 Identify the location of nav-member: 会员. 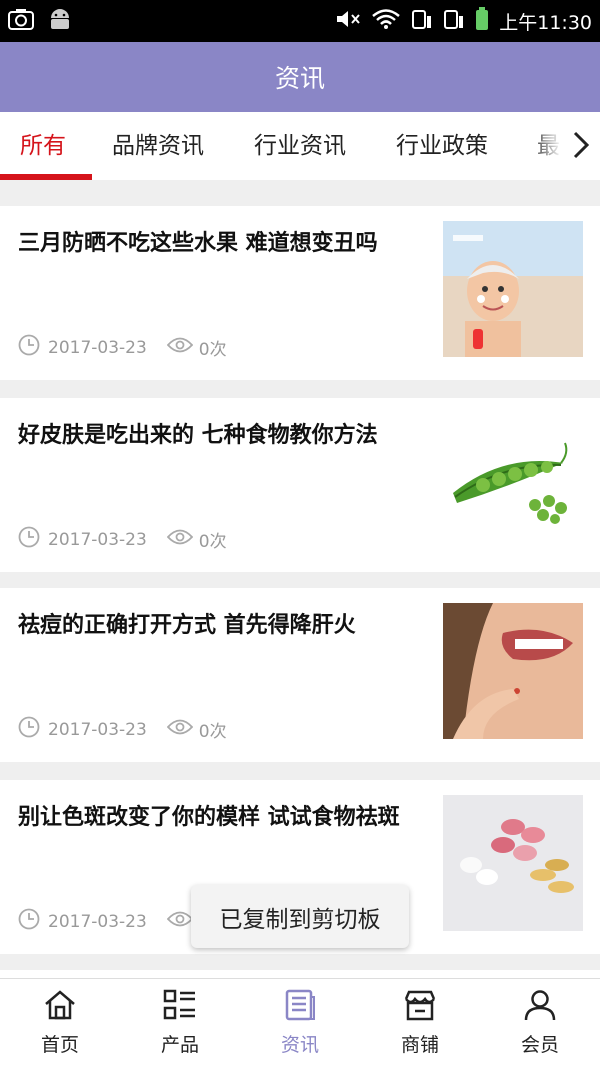
(540, 1023).